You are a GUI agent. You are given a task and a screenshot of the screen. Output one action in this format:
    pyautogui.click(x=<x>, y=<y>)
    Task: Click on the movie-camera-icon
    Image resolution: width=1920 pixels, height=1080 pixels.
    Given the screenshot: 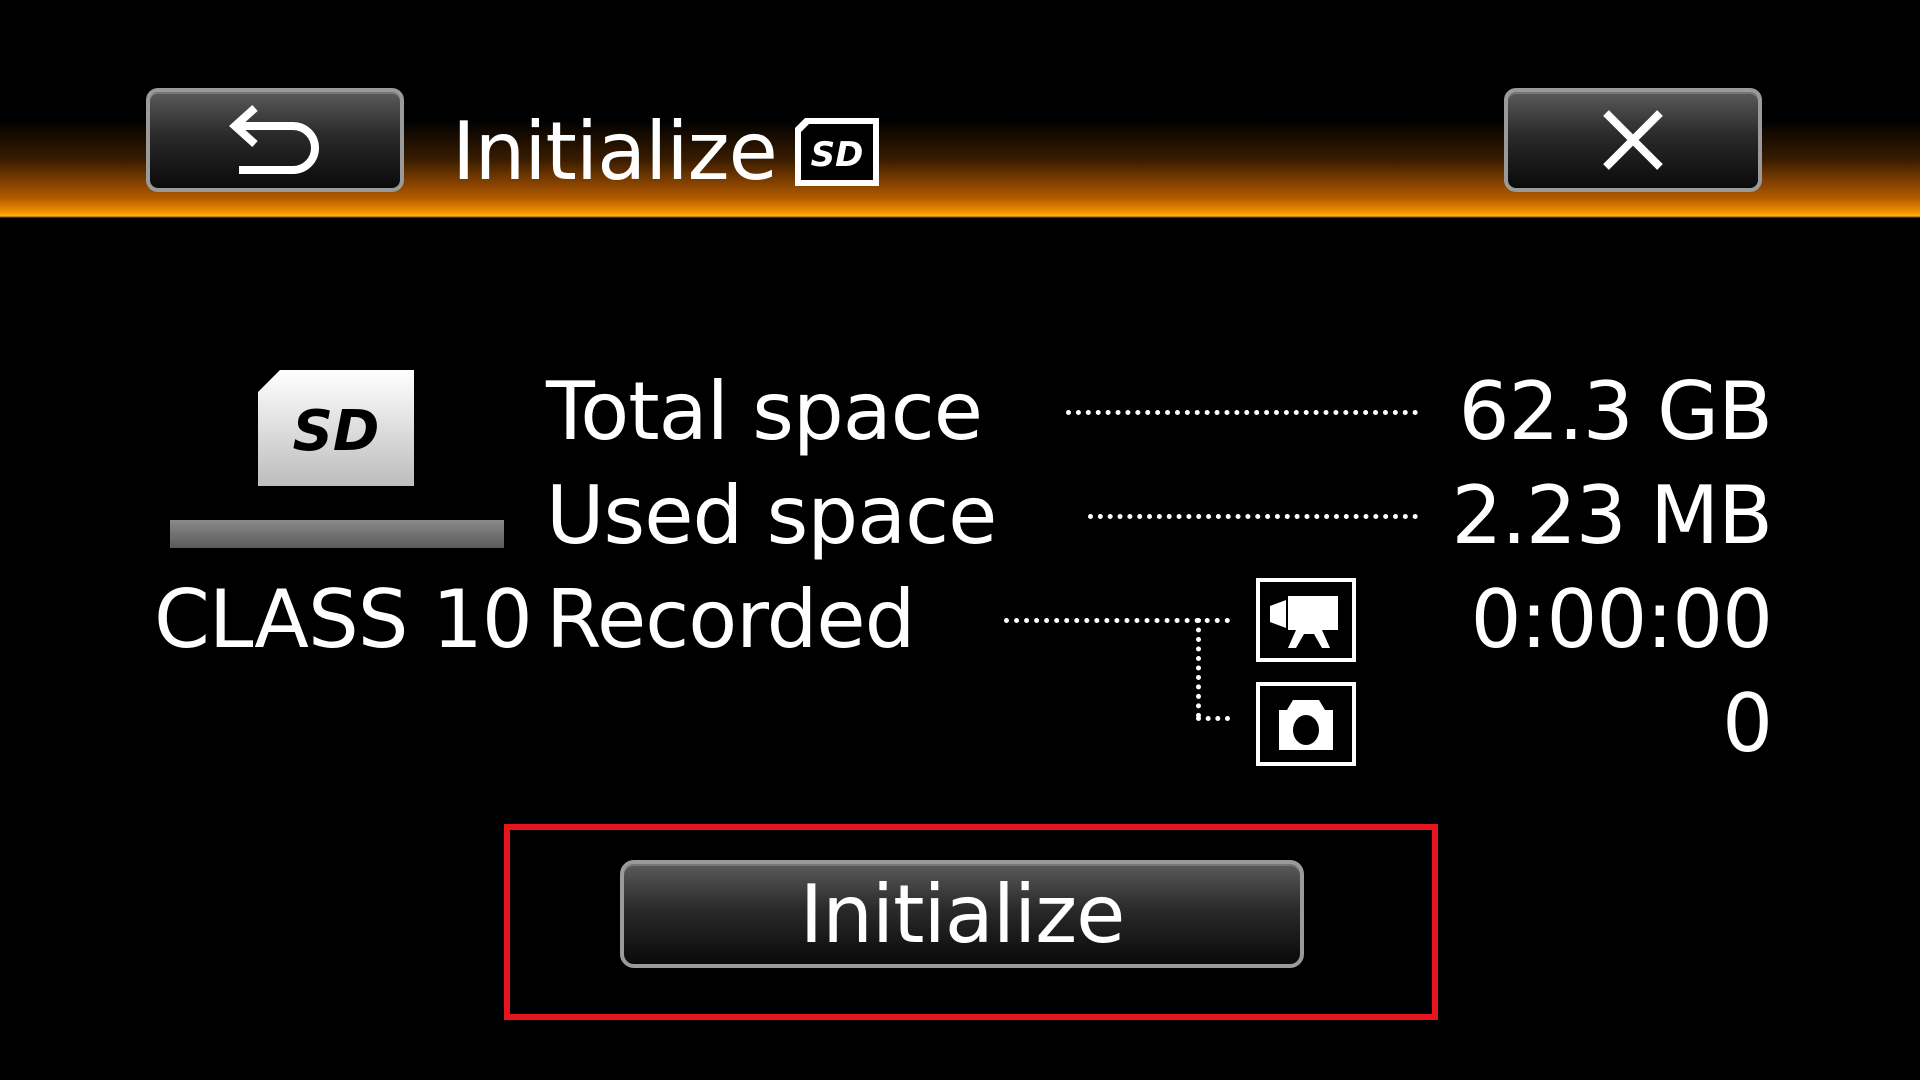 What is the action you would take?
    pyautogui.click(x=1306, y=620)
    